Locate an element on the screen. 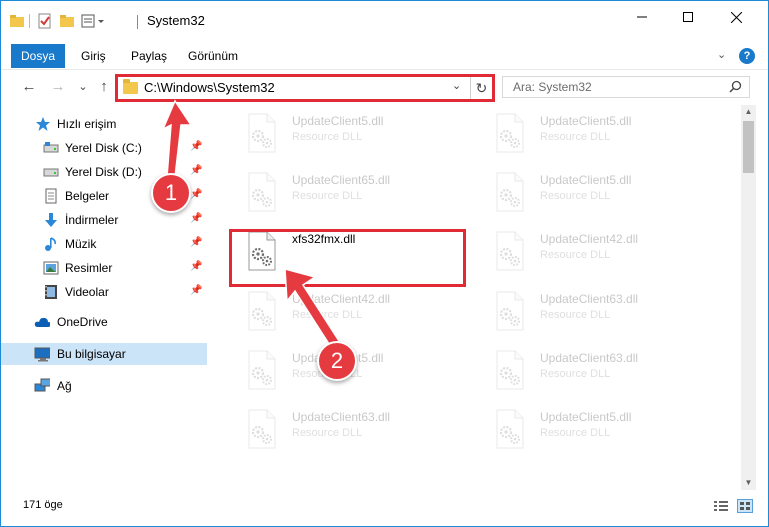 This screenshot has width=769, height=527. annotation-overlay is located at coordinates (251, 224).